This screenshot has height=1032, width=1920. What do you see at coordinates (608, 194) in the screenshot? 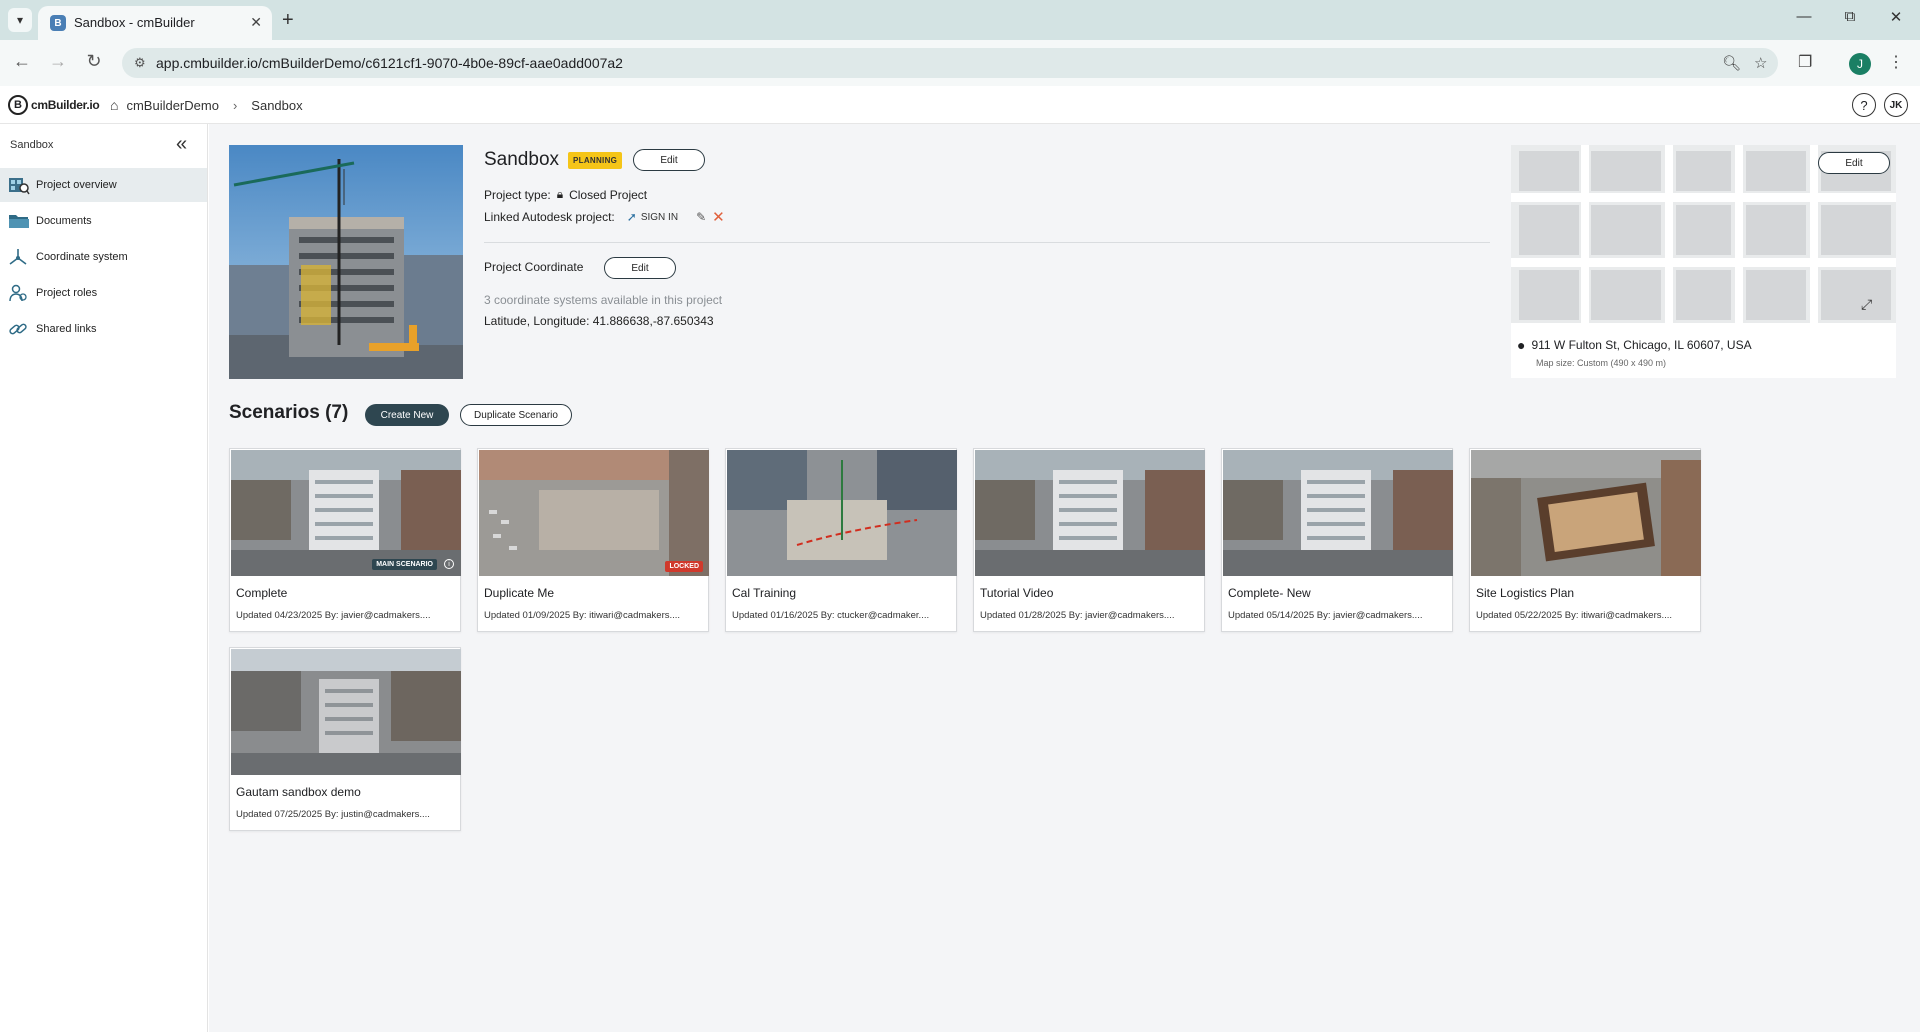
I see `project-type-value: Closed Project` at bounding box center [608, 194].